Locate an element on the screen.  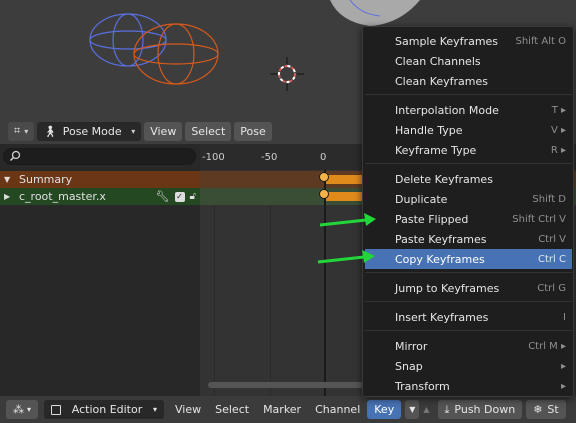
keyframe-root is located at coordinates (324, 194).